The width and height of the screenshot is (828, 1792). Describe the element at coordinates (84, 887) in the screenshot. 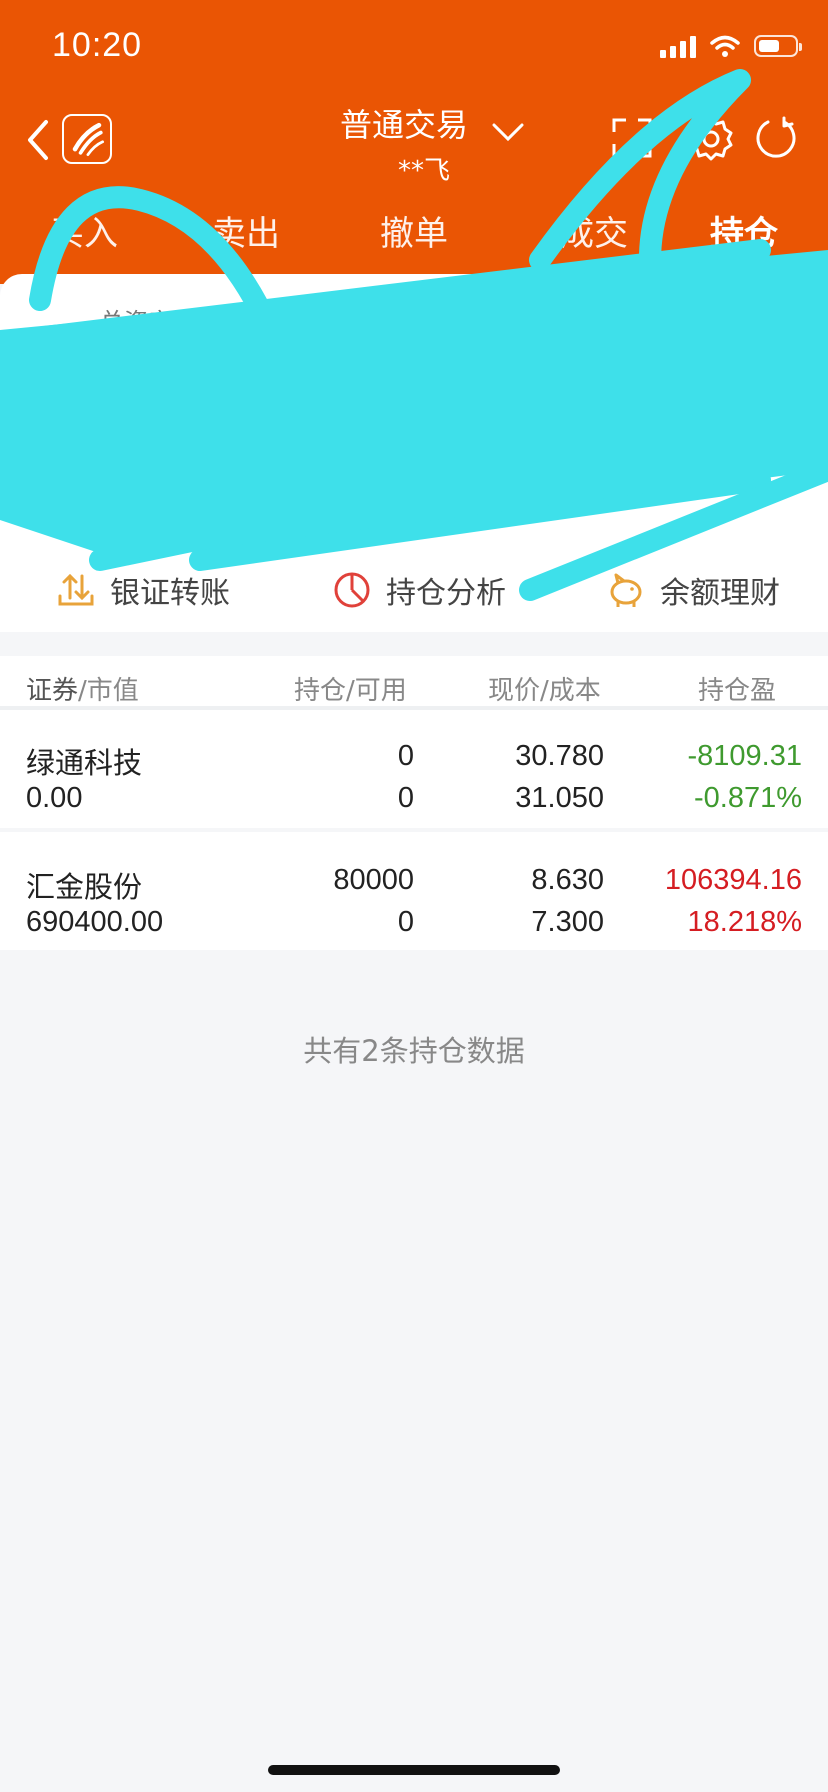

I see `security-name: 汇金股份` at that location.